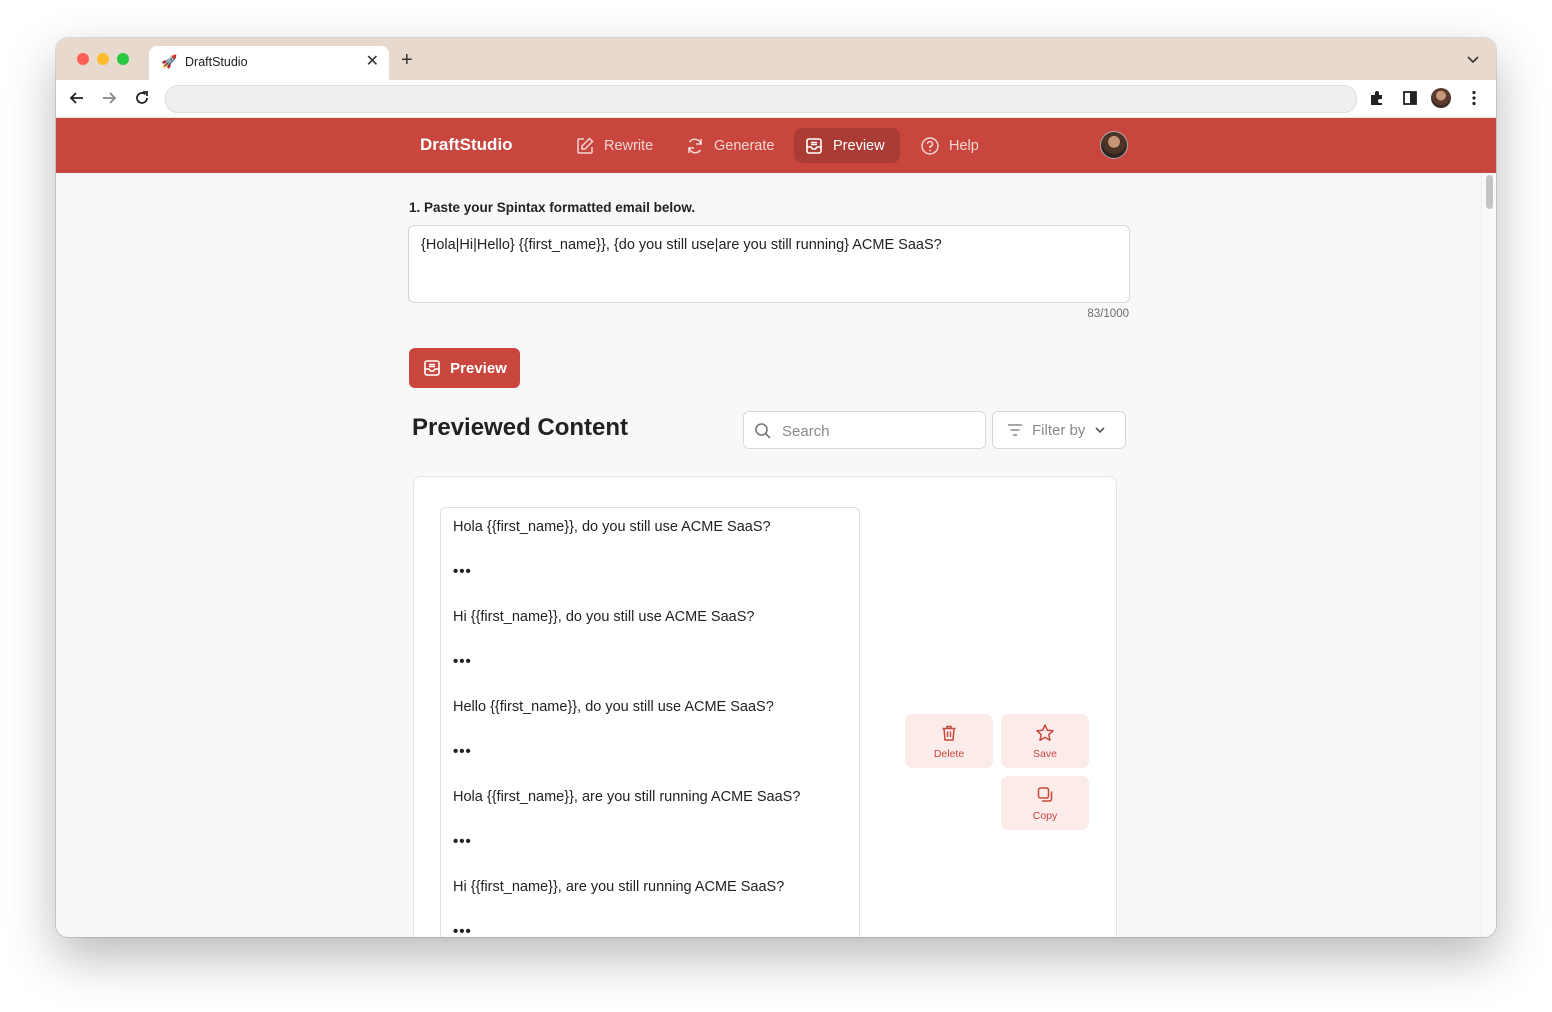  I want to click on filter-lines-icon, so click(1015, 430).